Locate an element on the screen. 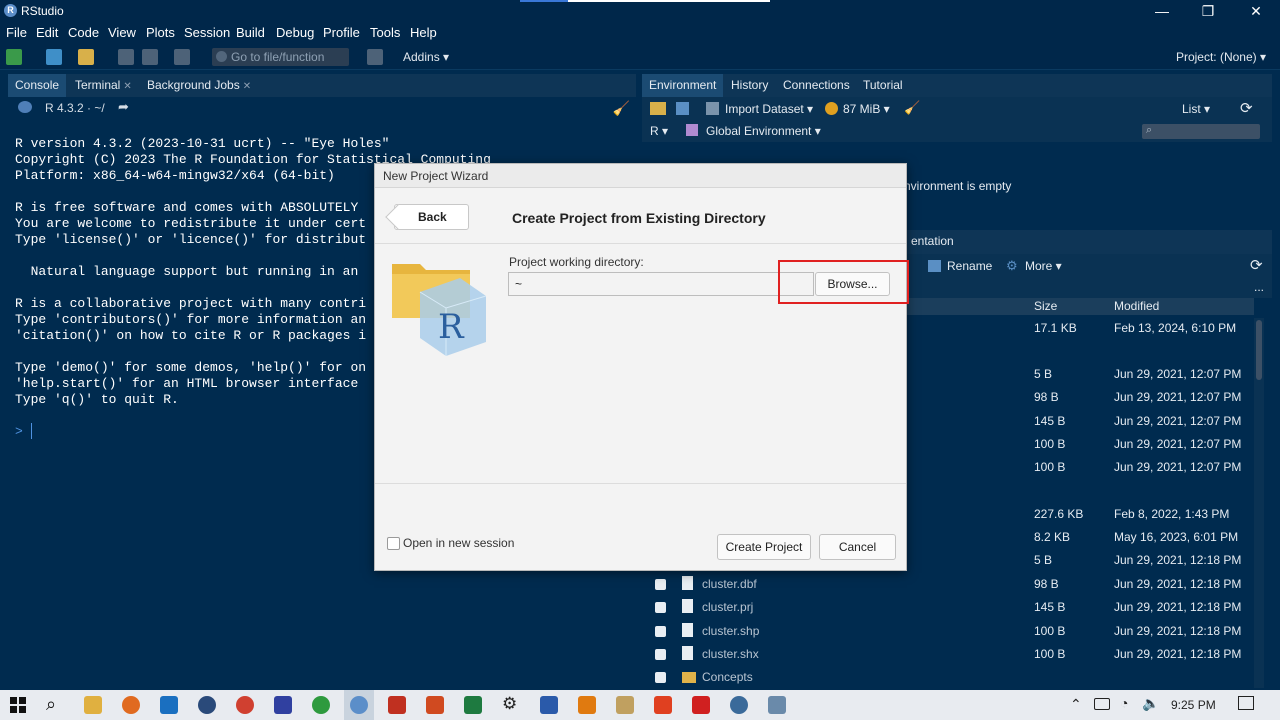  outlook-icon is located at coordinates (169, 705).